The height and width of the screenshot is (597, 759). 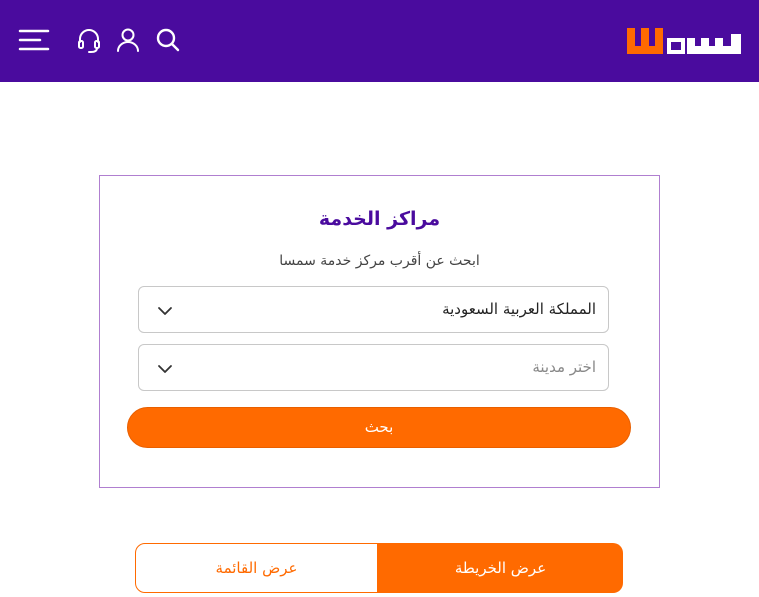 I want to click on country-select-value: المملكة العربية السعودية, so click(x=519, y=309).